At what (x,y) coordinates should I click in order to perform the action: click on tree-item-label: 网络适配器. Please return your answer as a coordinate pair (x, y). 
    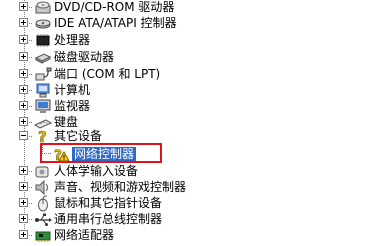
    Looking at the image, I should click on (84, 235).